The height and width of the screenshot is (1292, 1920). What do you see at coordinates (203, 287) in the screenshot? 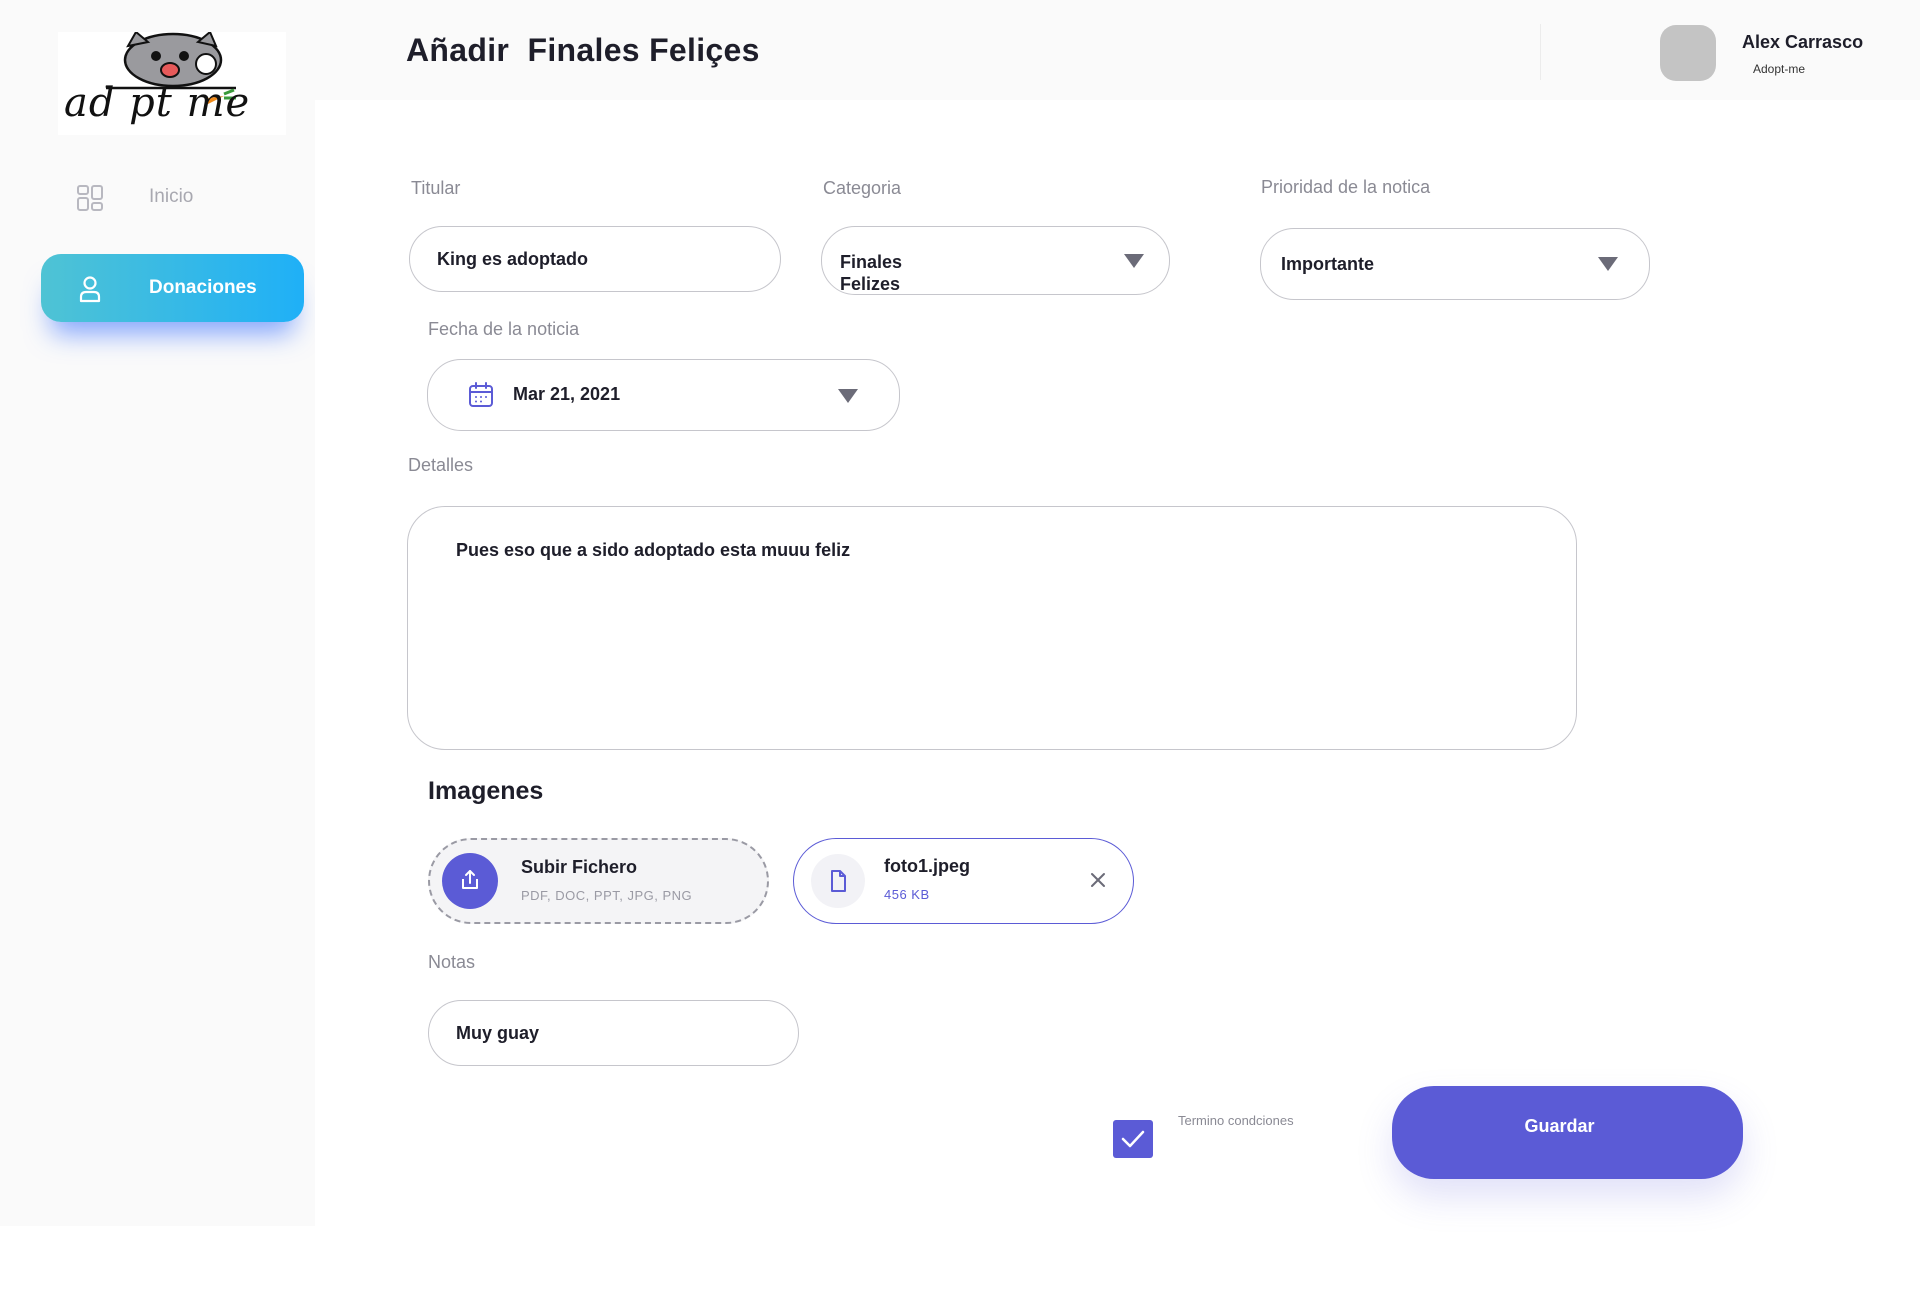
I see `sidebar-item-label: Donaciones` at bounding box center [203, 287].